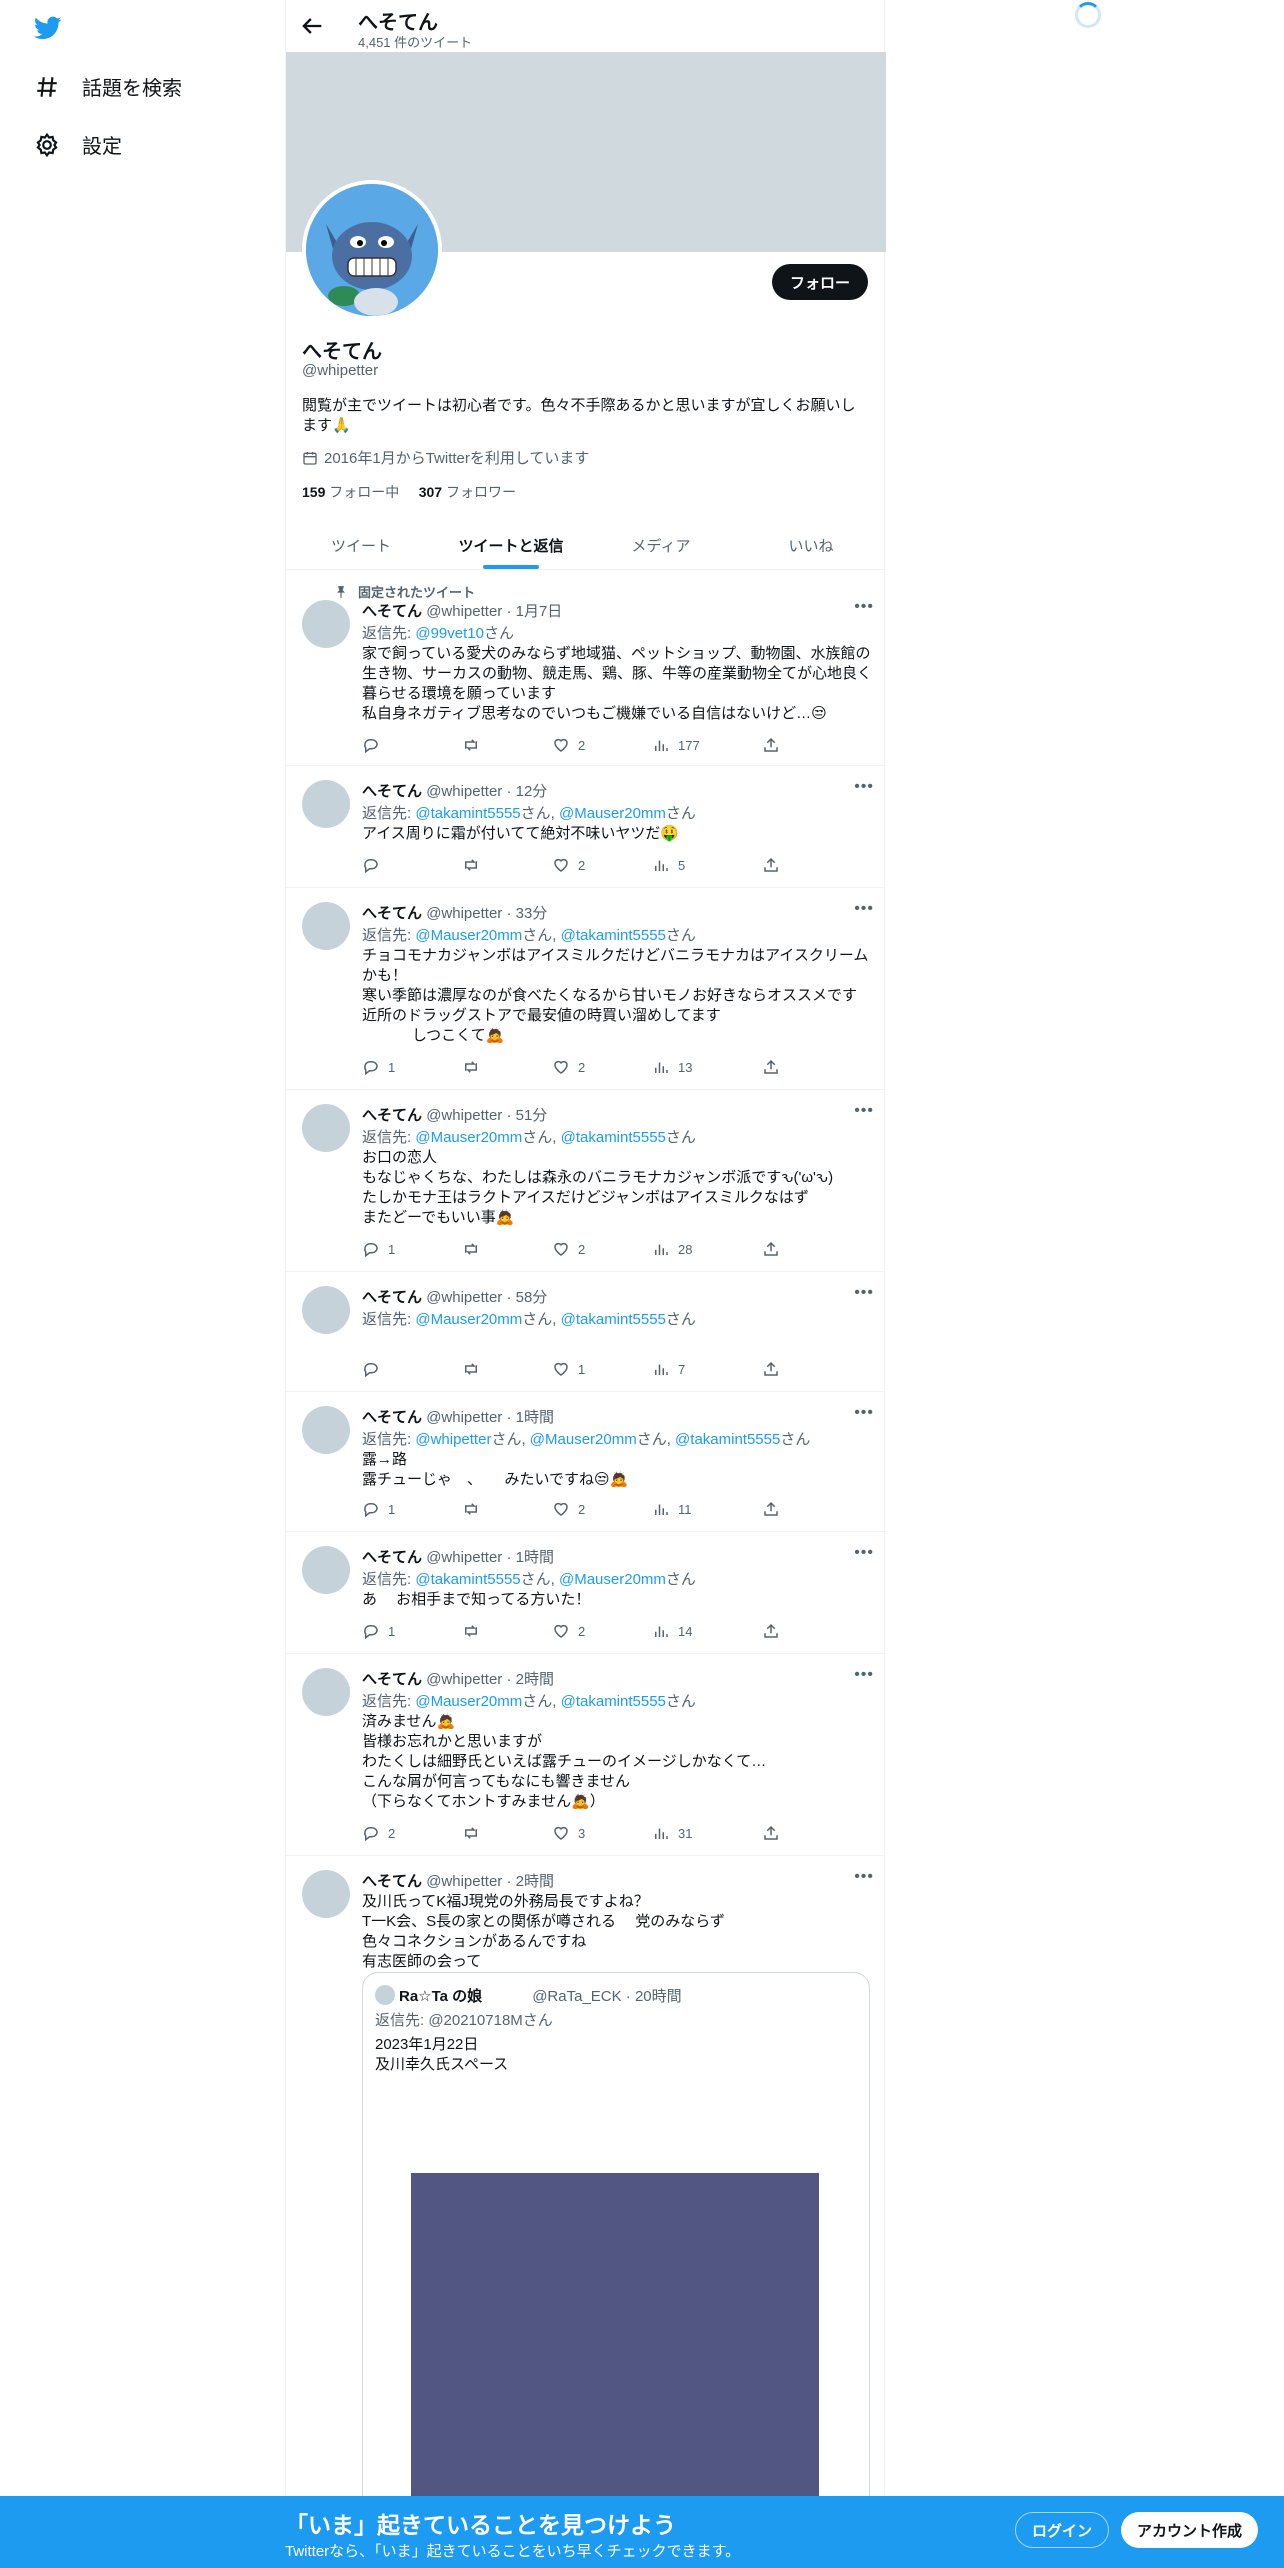  What do you see at coordinates (511, 545) in the screenshot?
I see `tab-tweets-and-replies: ツイートと返信` at bounding box center [511, 545].